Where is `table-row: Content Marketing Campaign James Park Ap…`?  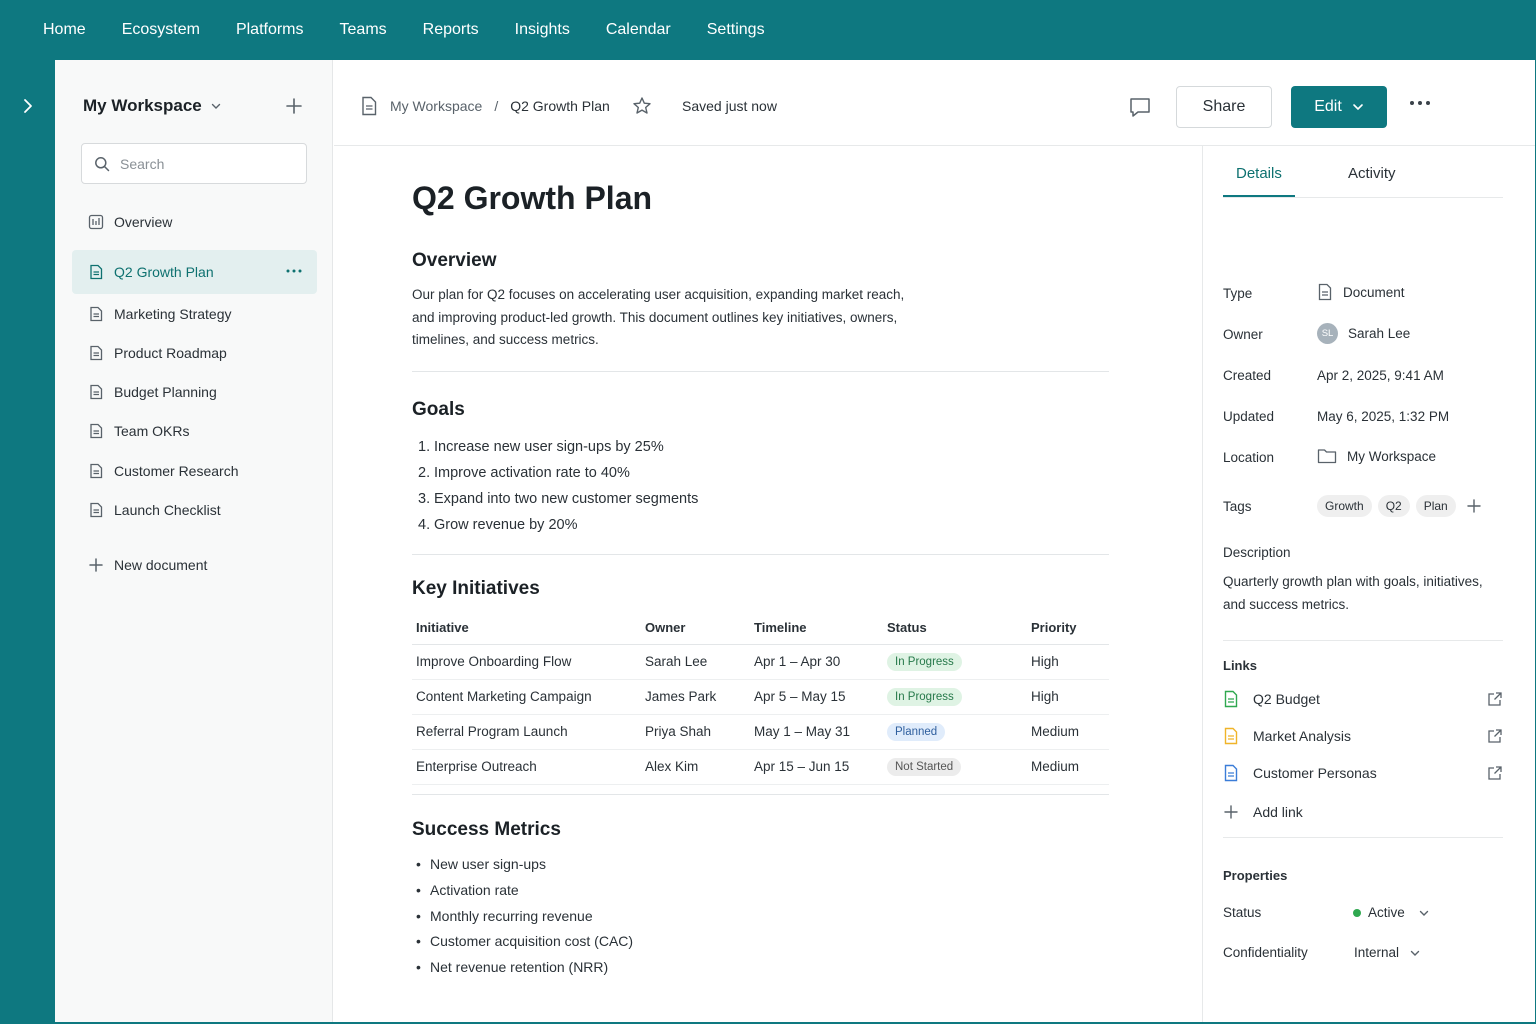
table-row: Content Marketing Campaign James Park Ap… is located at coordinates (760, 697).